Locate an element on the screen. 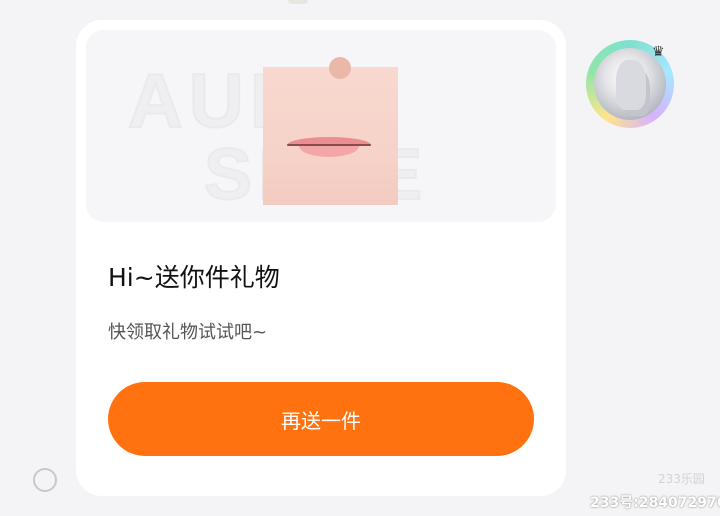 This screenshot has height=516, width=720. select-radio is located at coordinates (45, 480).